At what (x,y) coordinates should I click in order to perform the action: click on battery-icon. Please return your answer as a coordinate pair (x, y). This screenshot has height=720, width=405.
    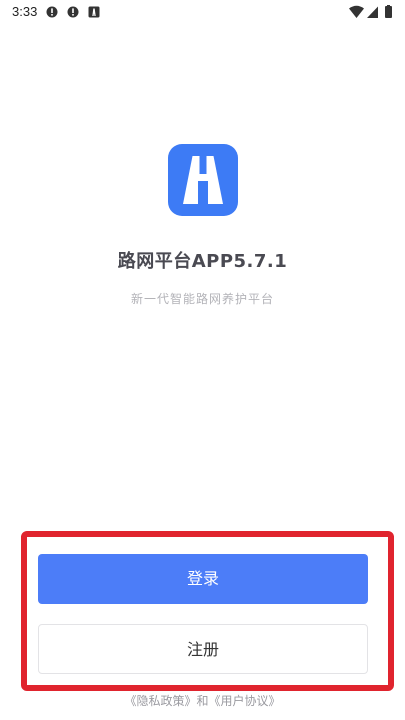
    Looking at the image, I should click on (388, 11).